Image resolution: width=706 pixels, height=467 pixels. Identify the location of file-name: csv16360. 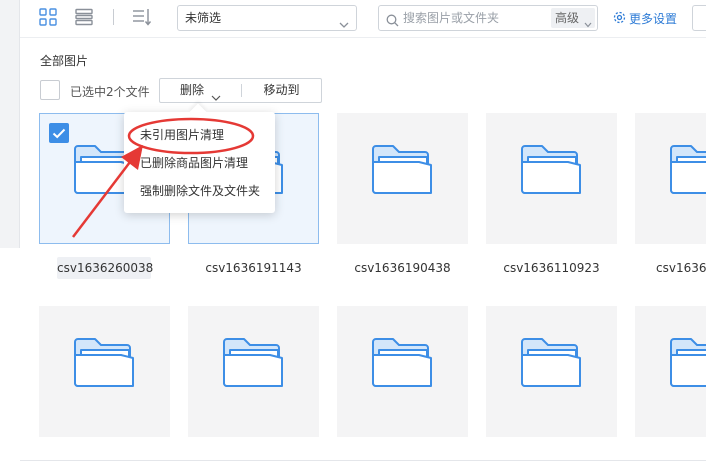
(681, 268).